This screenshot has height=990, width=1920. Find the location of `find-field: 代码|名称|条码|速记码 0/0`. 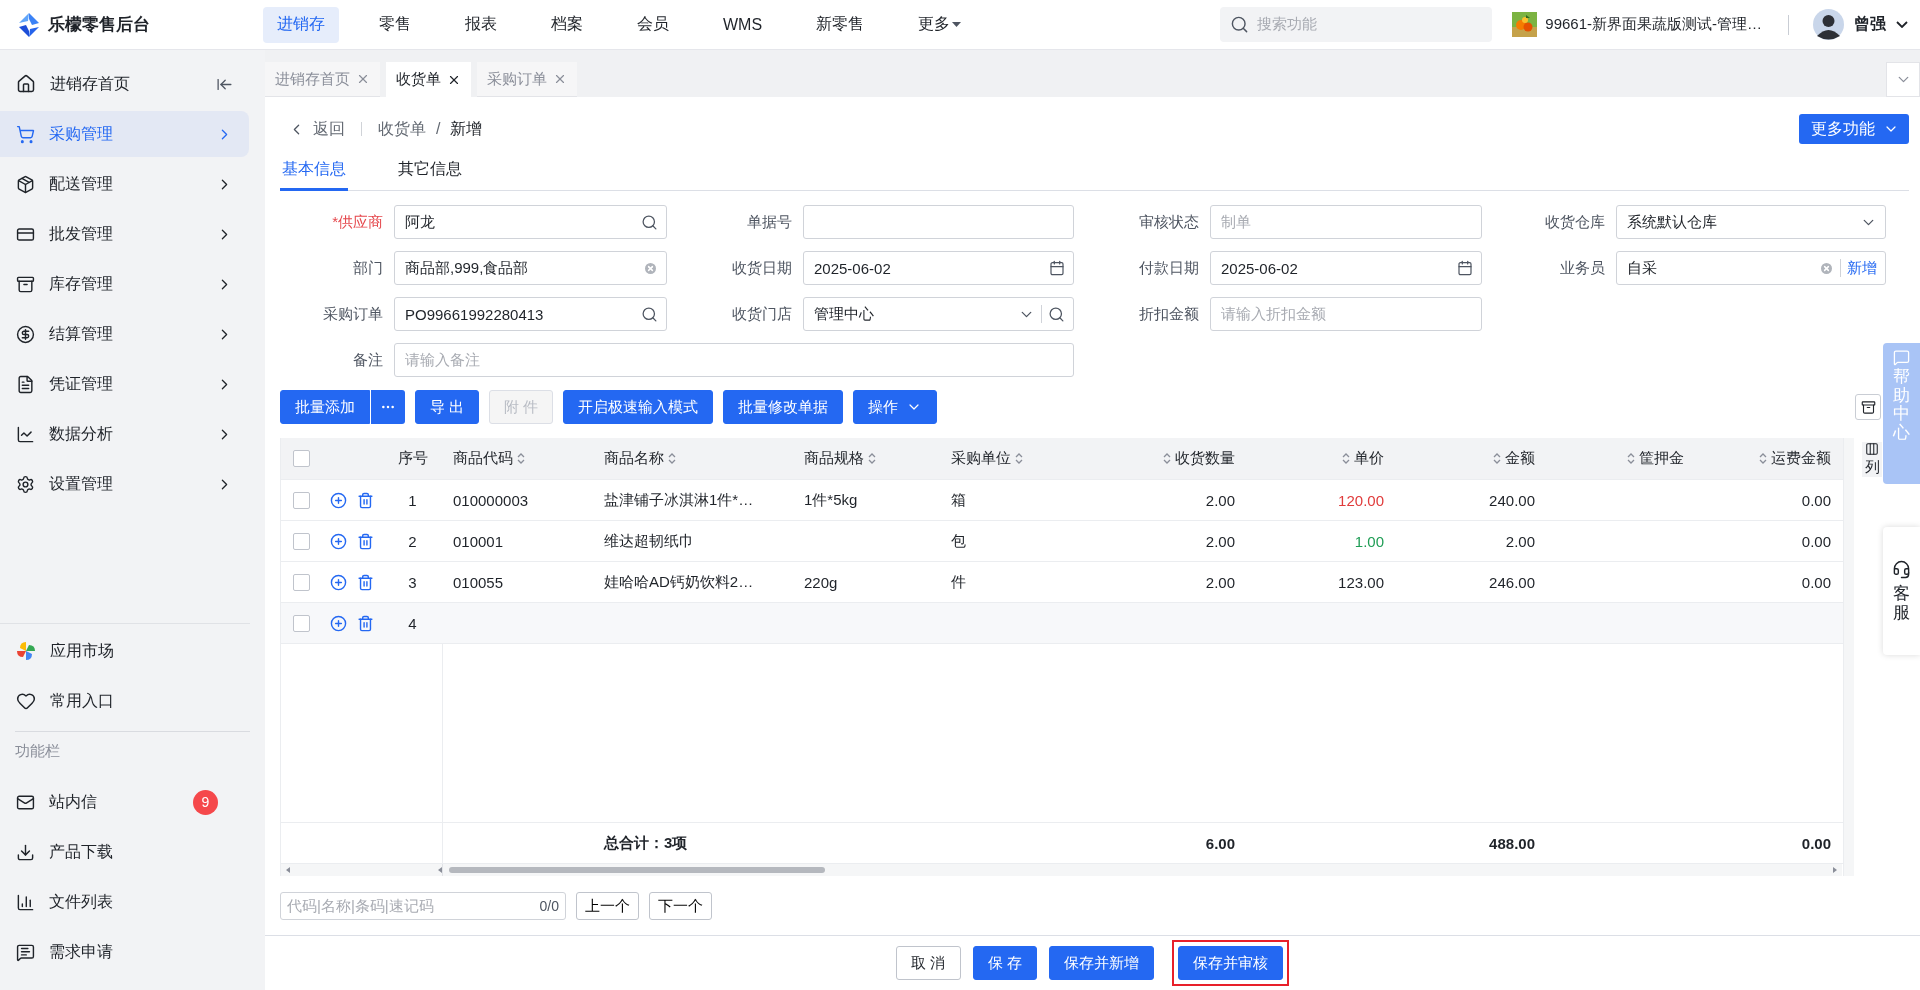

find-field: 代码|名称|条码|速记码 0/0 is located at coordinates (423, 906).